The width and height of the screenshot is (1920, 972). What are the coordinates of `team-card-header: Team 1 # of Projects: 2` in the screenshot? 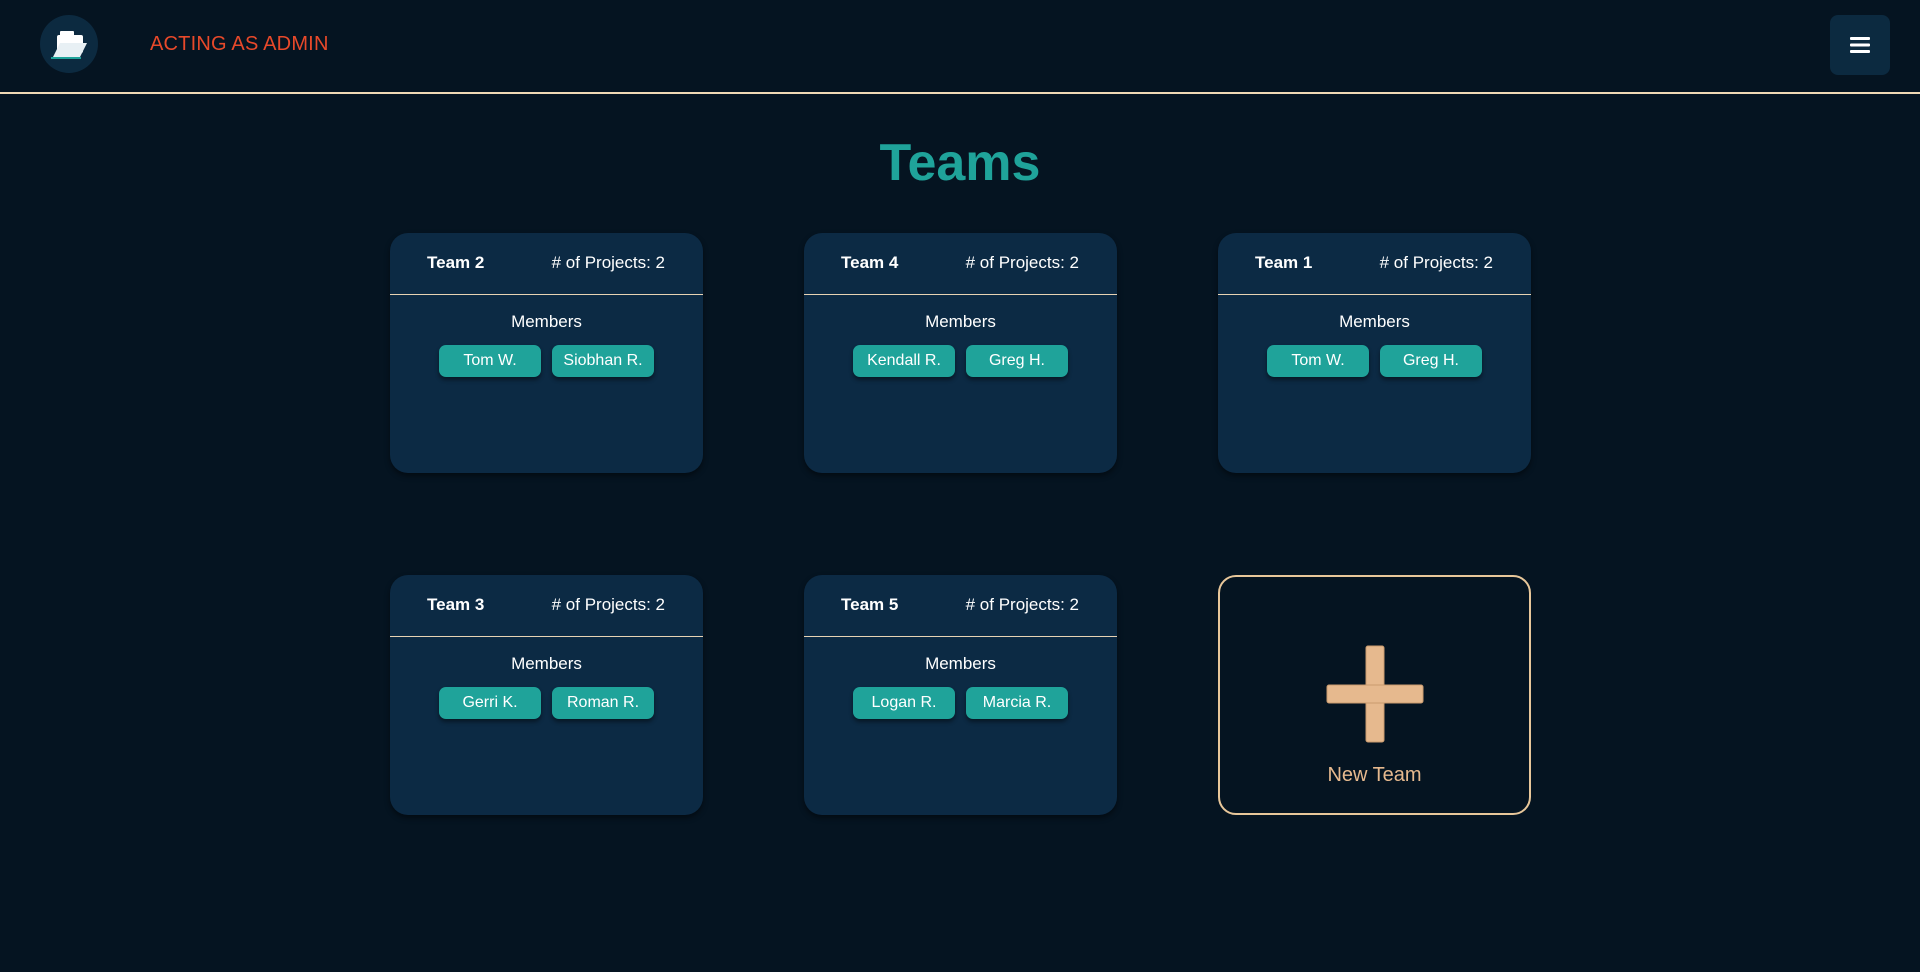 It's located at (1374, 264).